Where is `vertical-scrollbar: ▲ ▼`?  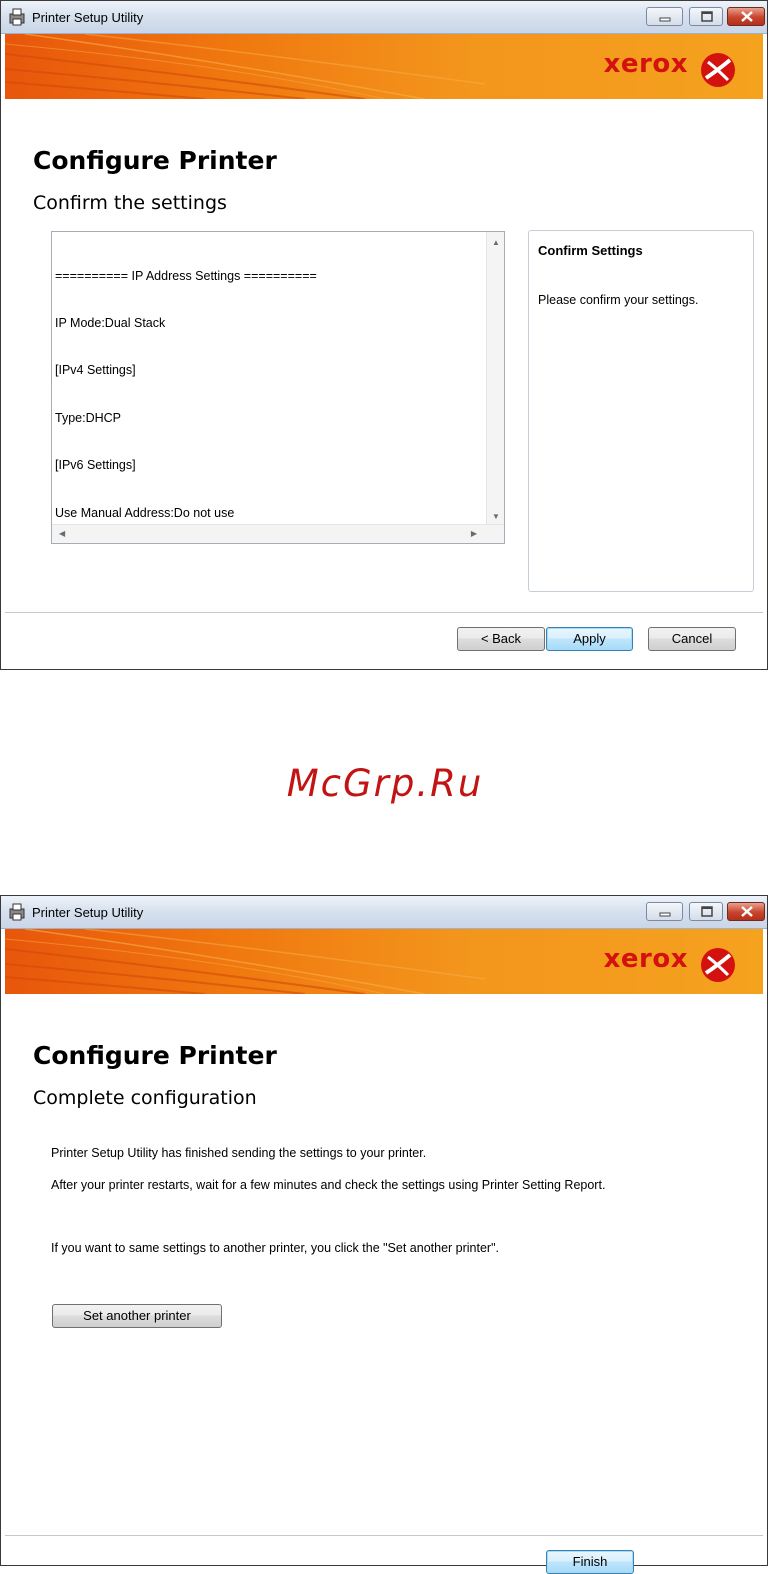 vertical-scrollbar: ▲ ▼ is located at coordinates (495, 378).